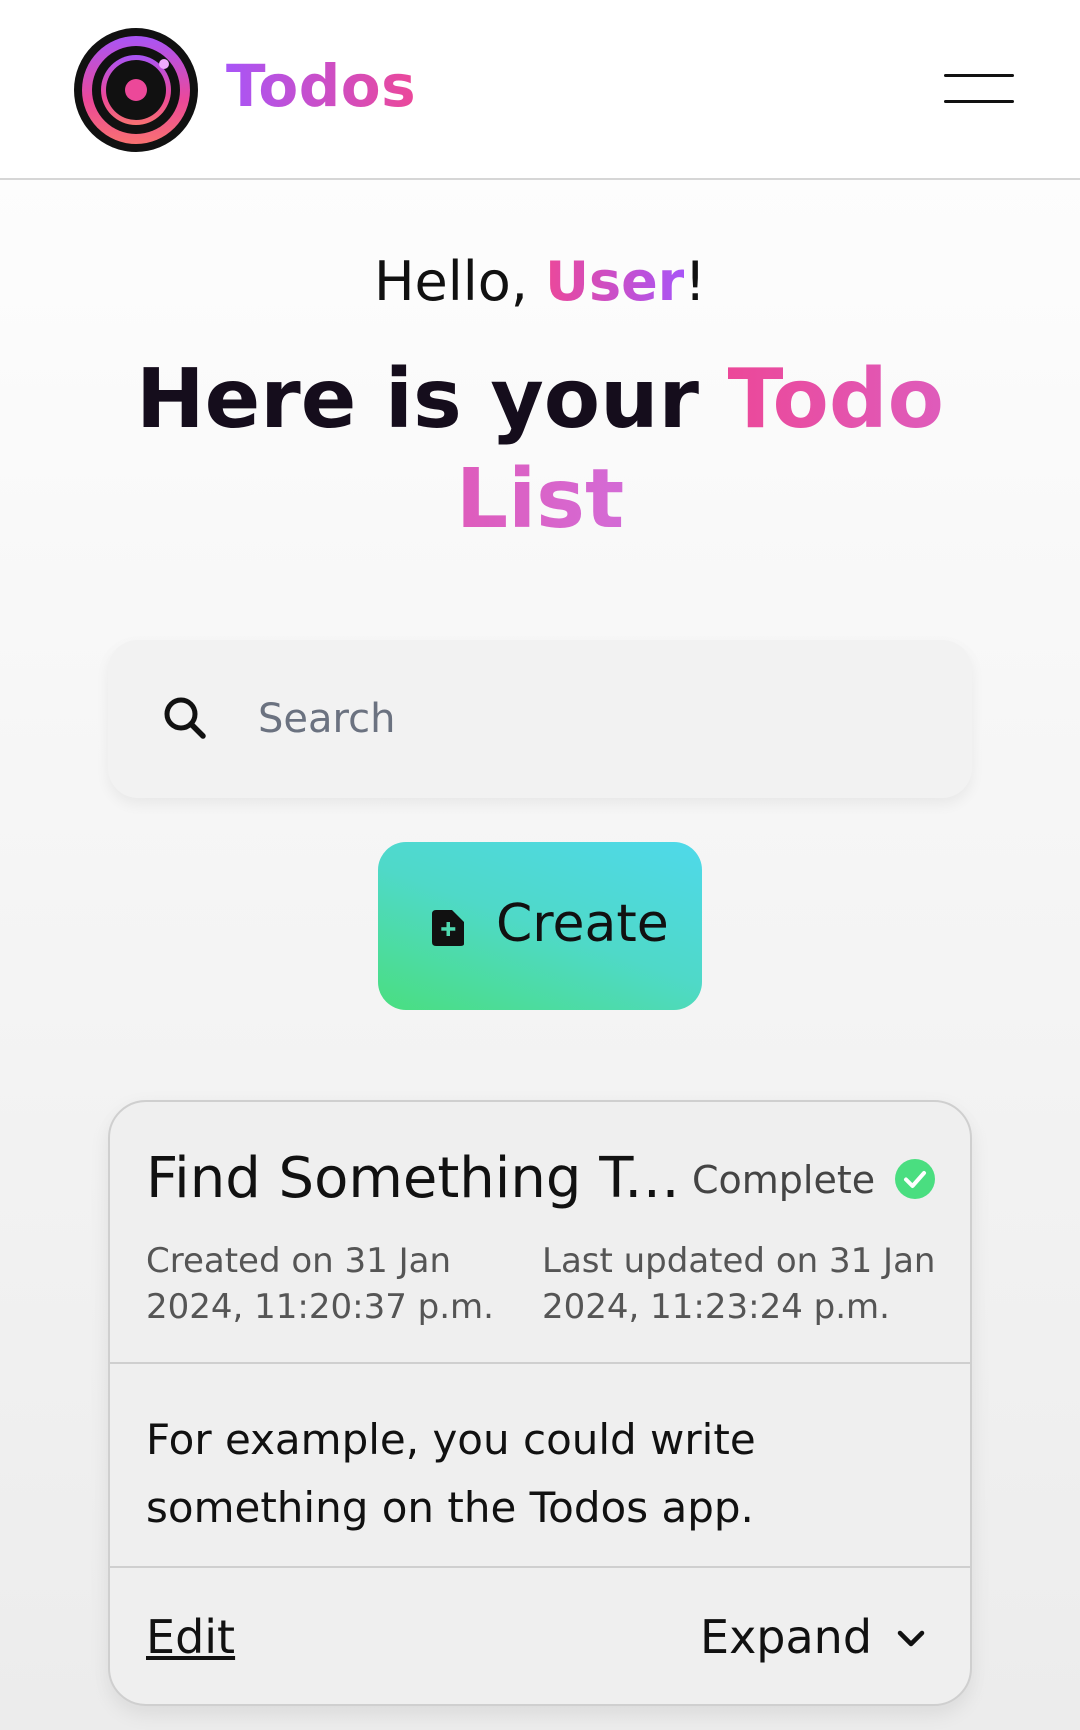 The image size is (1080, 1730). I want to click on search-icon, so click(186, 719).